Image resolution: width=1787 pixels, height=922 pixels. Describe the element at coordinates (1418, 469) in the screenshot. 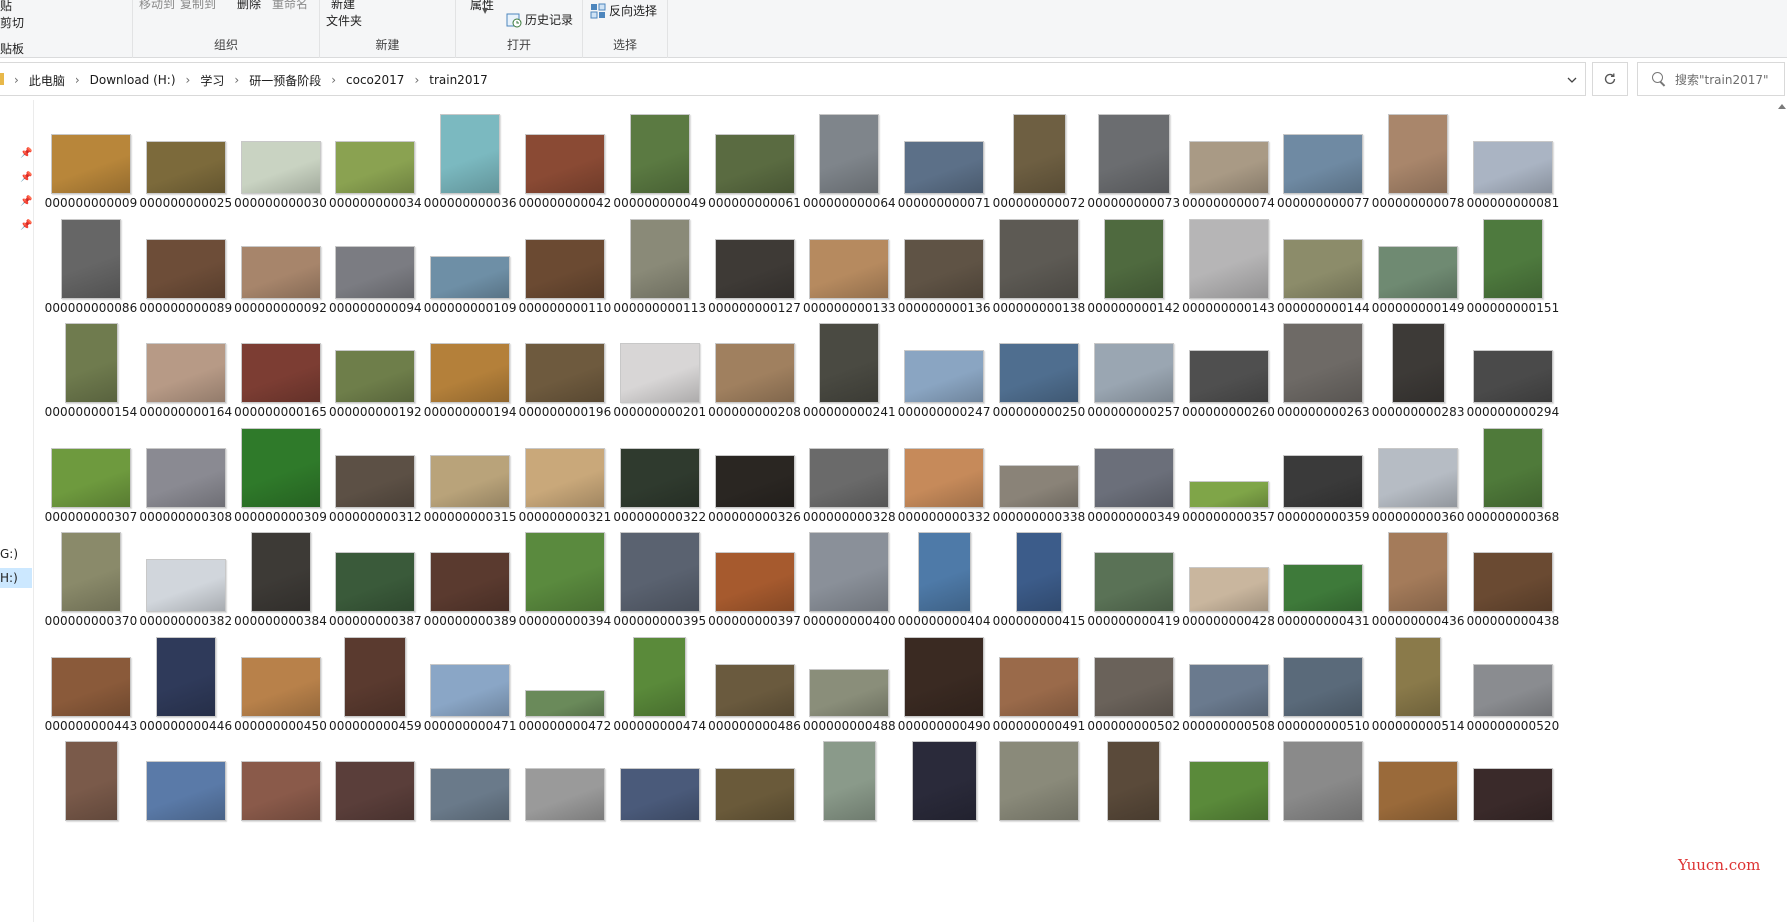

I see `file-item: 000000000360` at that location.